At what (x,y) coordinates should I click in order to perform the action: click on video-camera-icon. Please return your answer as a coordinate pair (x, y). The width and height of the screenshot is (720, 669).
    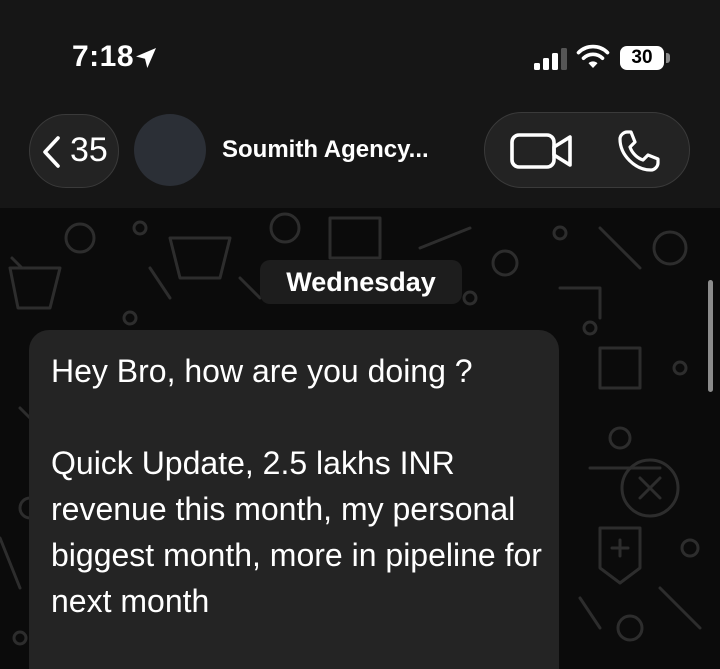
    Looking at the image, I should click on (542, 151).